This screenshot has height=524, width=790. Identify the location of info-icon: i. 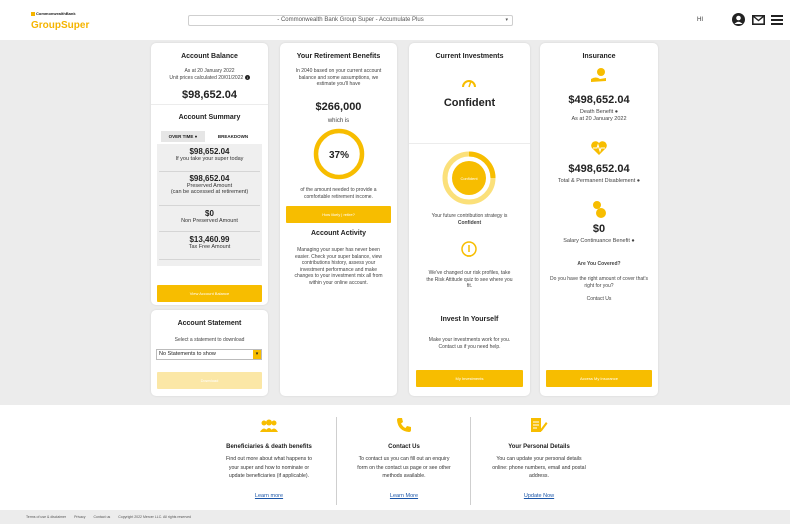
(247, 77).